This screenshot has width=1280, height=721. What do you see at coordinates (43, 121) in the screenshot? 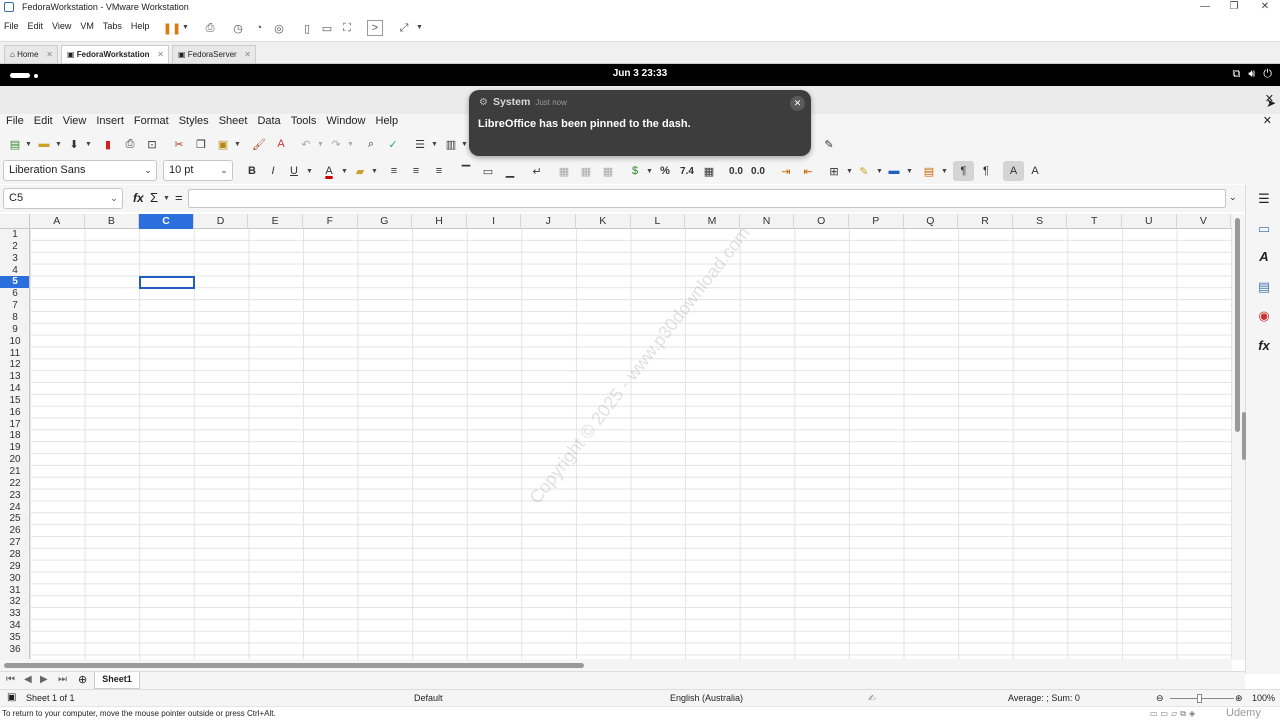
I see `menu-edit: Edit` at bounding box center [43, 121].